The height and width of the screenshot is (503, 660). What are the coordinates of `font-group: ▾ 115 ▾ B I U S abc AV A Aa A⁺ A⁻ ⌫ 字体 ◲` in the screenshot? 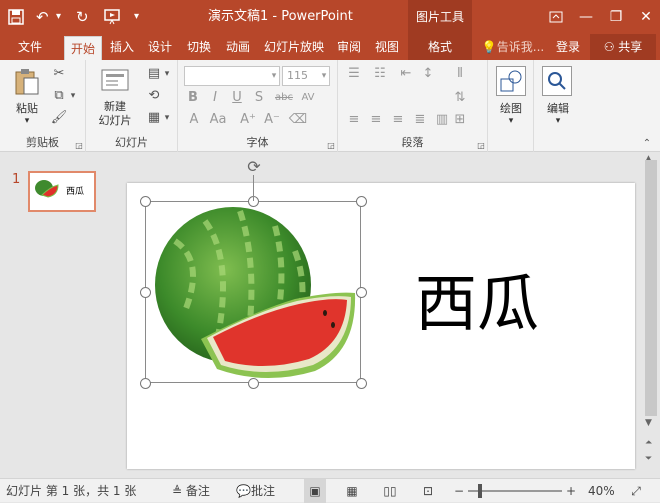 It's located at (258, 106).